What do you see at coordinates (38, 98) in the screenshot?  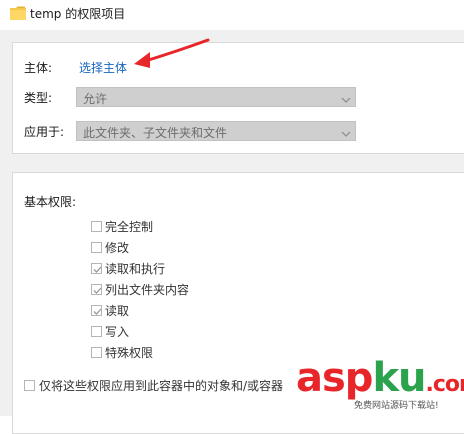 I see `type-label: 类型:` at bounding box center [38, 98].